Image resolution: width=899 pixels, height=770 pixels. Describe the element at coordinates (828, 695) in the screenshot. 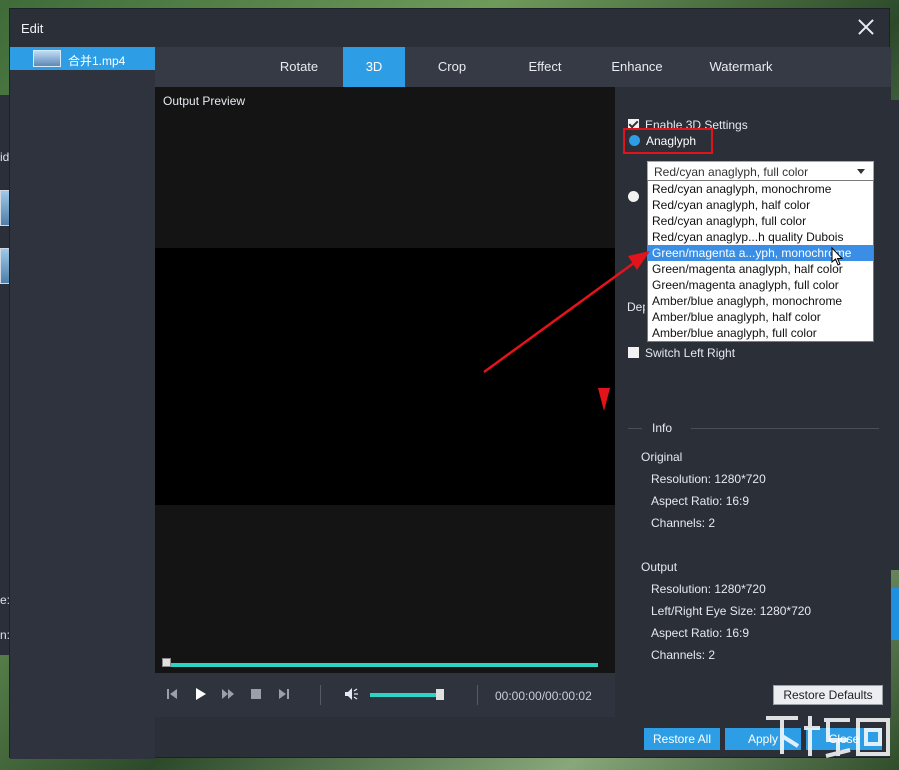

I see `restore-defaults-button: Restore Defaults` at that location.